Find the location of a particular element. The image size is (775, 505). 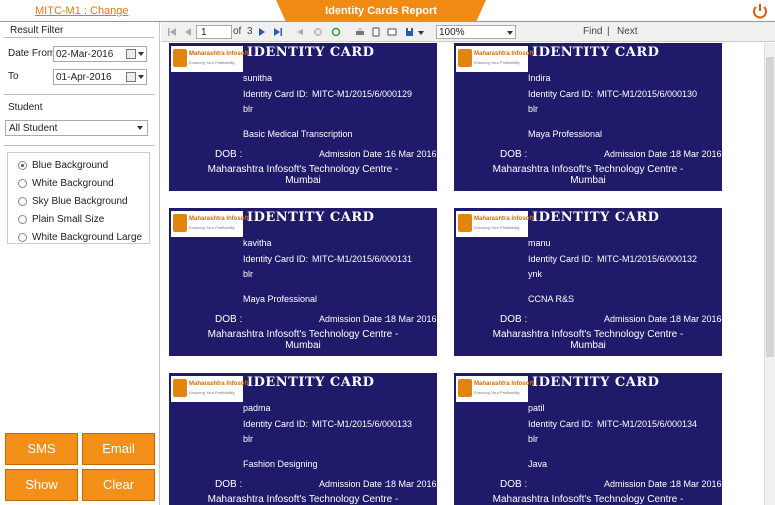

student-name: kavitha is located at coordinates (257, 243).